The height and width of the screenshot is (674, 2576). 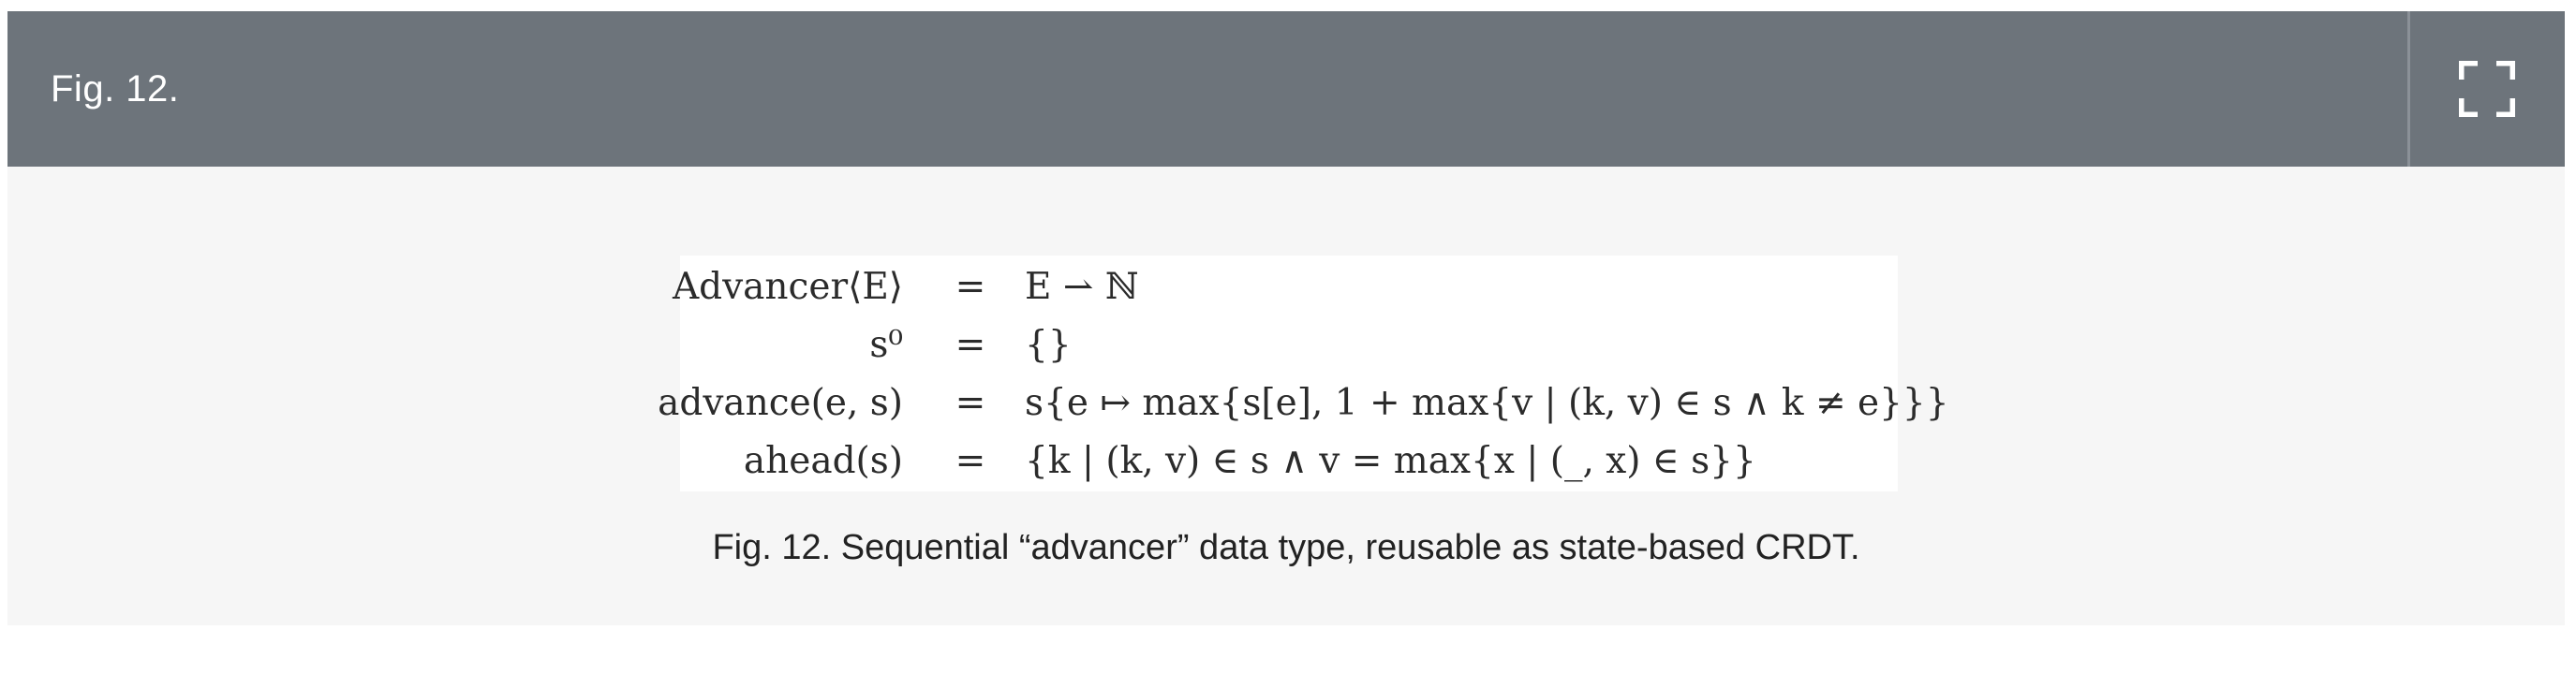 I want to click on equation-lhs: advance(e, s), so click(x=781, y=403).